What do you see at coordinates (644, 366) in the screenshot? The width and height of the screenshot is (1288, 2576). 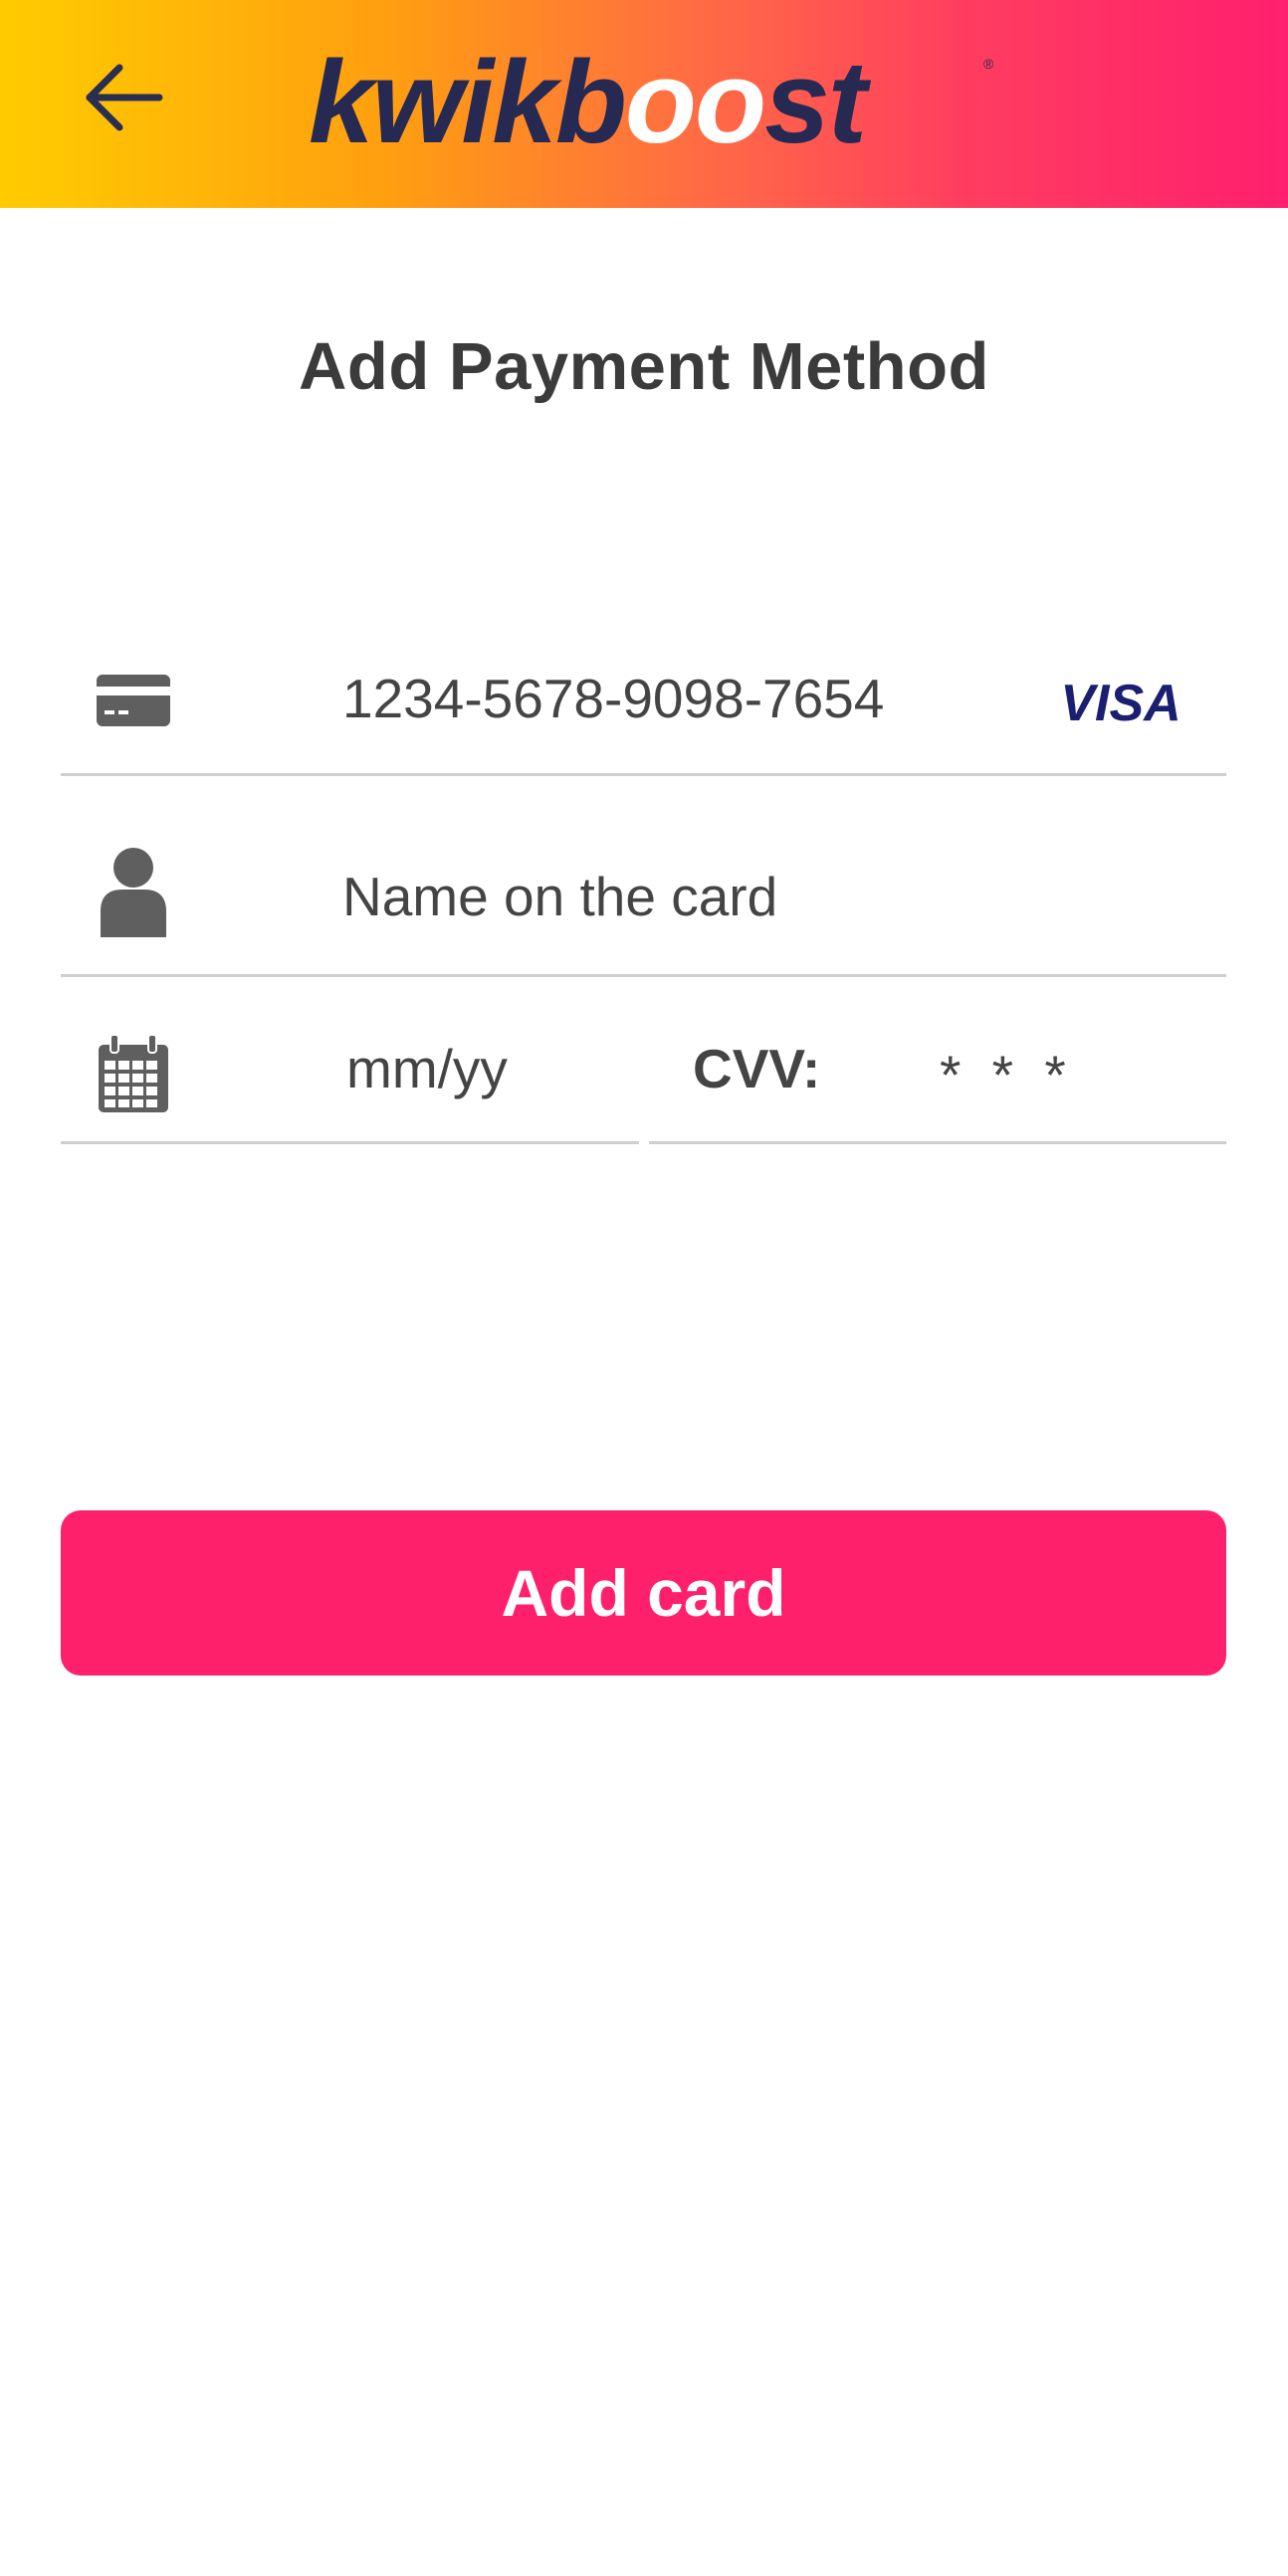 I see `page-title: Add Payment Method` at bounding box center [644, 366].